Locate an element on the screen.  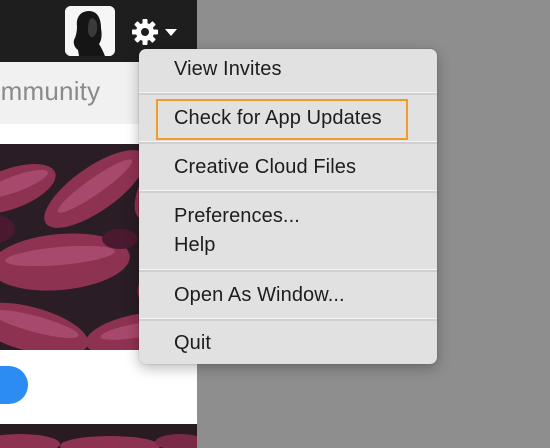
settings-menu-button is located at coordinates (155, 33).